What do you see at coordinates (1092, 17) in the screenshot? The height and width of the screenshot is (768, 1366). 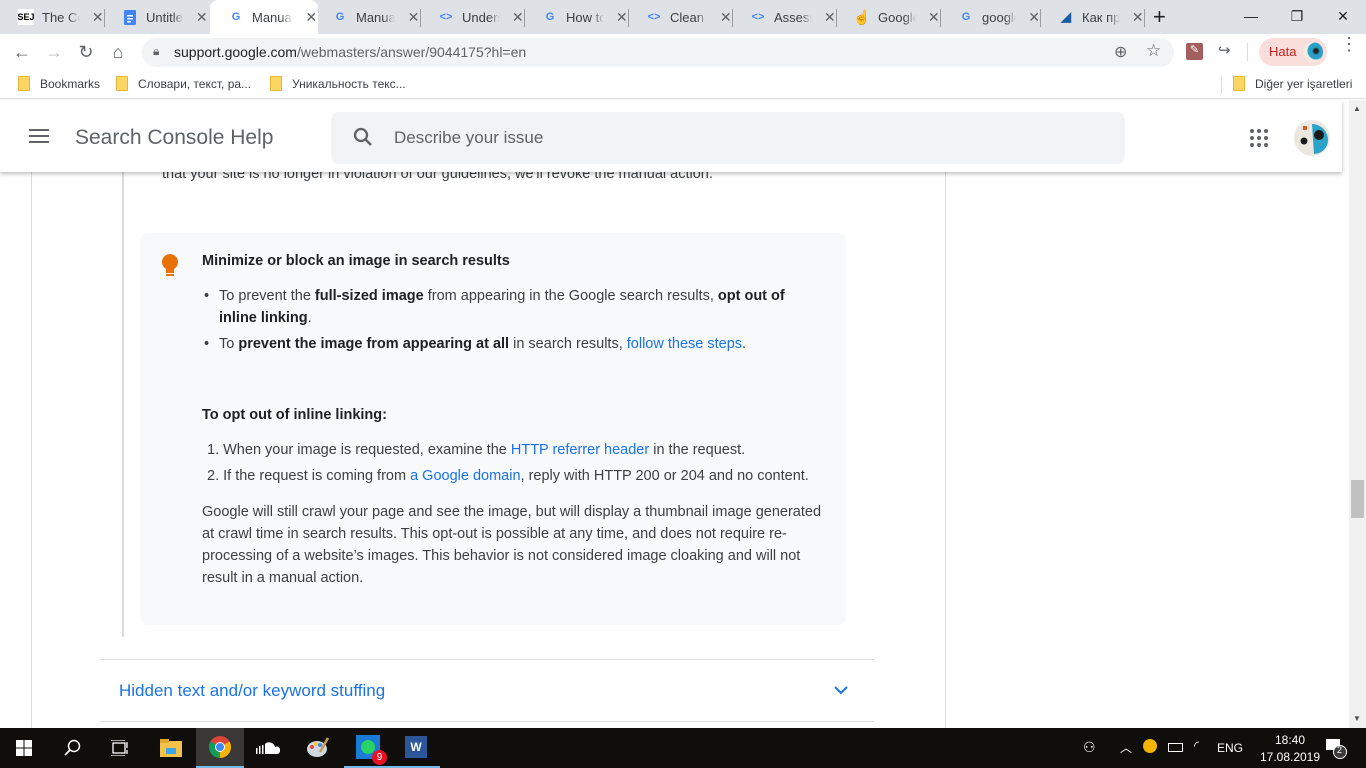 I see `tab-10: ◢ Как продвигать ✕` at bounding box center [1092, 17].